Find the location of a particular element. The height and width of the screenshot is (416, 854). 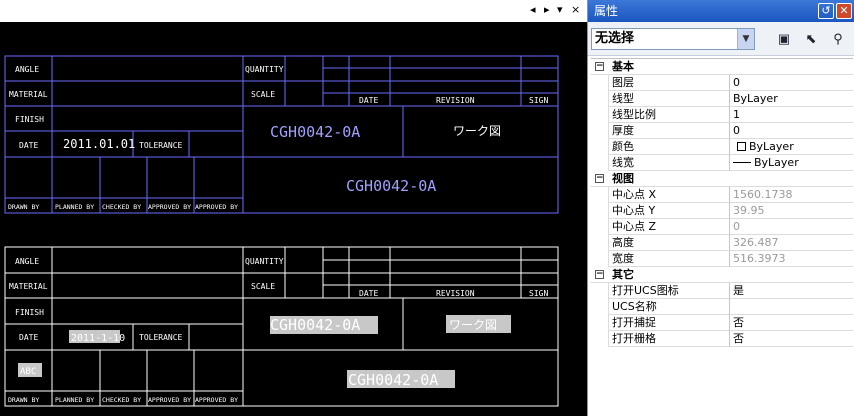

b1-material-label: MATERIAL is located at coordinates (28, 94).